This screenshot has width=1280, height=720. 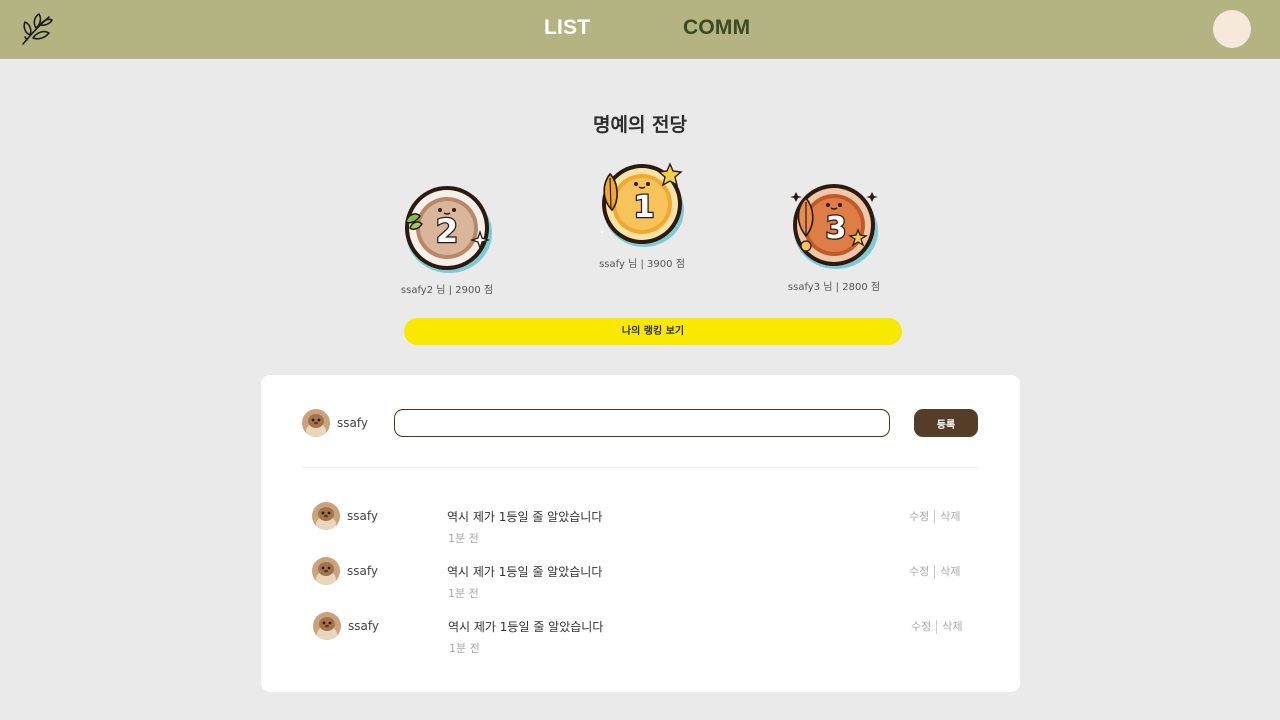 What do you see at coordinates (834, 285) in the screenshot?
I see `third-place-caption: ssafy3 님 | 2800 점` at bounding box center [834, 285].